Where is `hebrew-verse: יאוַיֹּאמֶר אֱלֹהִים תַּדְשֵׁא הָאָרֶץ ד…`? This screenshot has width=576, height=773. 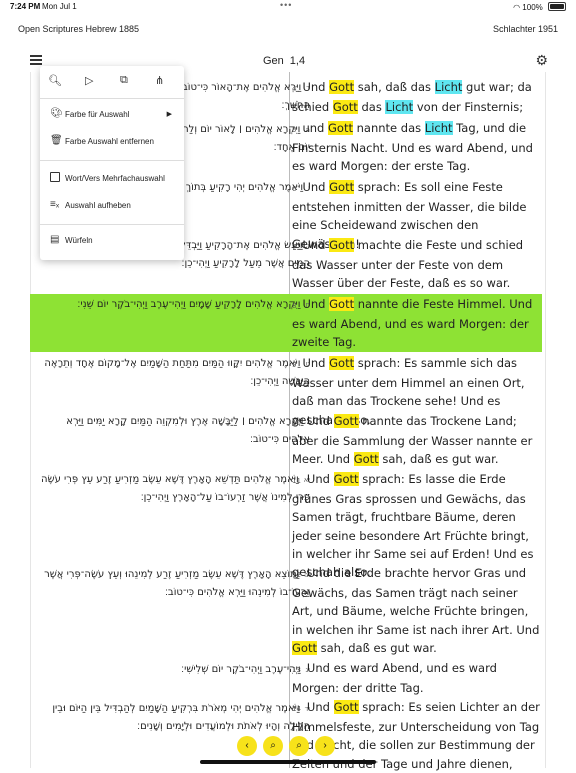 hebrew-verse: יאוַיֹּאמֶר אֱלֹהִים תַּדְשֵׁא הָאָרֶץ ד… is located at coordinates (175, 488).